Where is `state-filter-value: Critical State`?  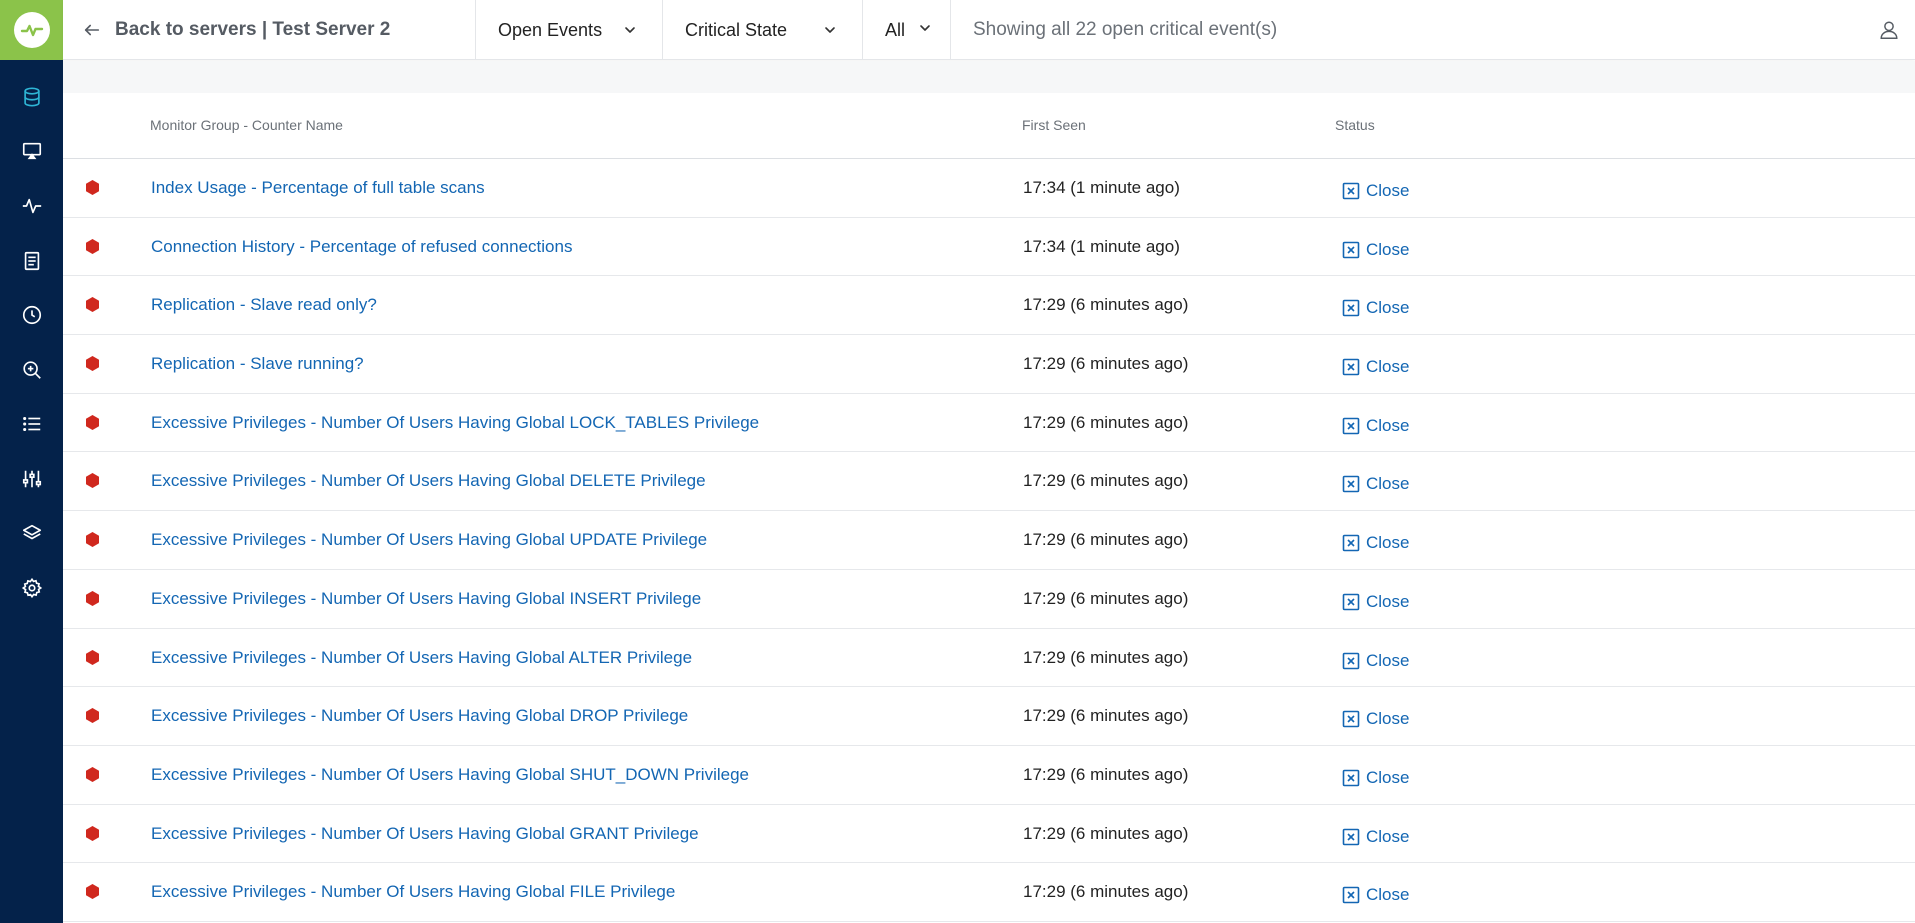 state-filter-value: Critical State is located at coordinates (736, 29).